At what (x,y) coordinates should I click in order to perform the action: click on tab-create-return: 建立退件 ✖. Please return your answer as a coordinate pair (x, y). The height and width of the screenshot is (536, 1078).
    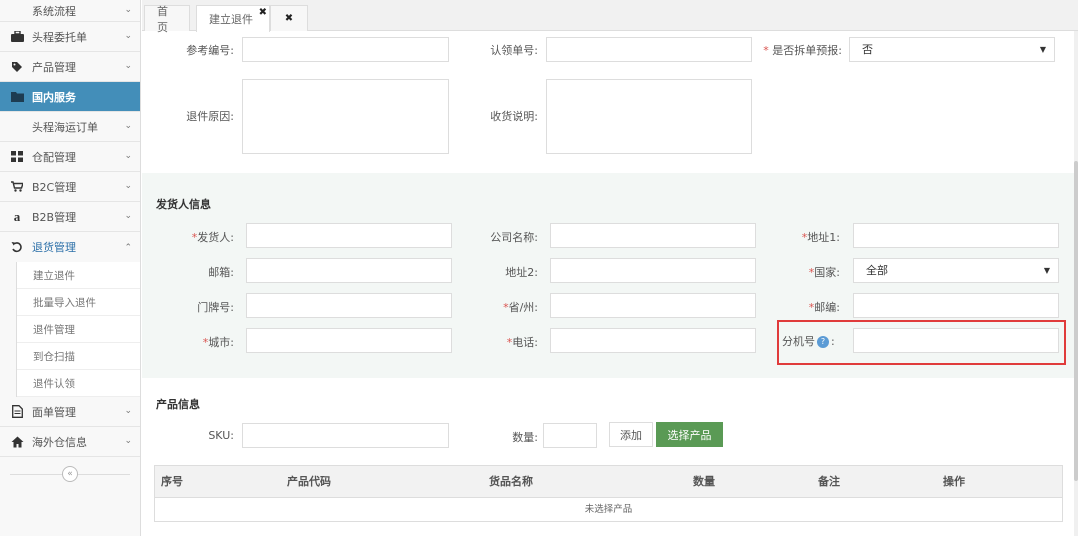
    Looking at the image, I should click on (233, 18).